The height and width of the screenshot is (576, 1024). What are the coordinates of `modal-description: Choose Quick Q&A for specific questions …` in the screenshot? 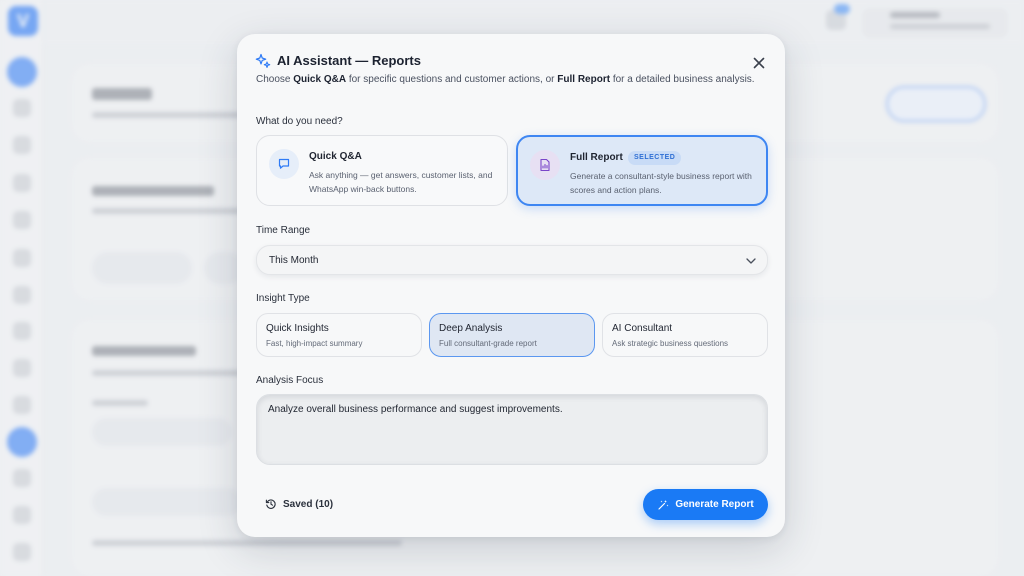 It's located at (506, 80).